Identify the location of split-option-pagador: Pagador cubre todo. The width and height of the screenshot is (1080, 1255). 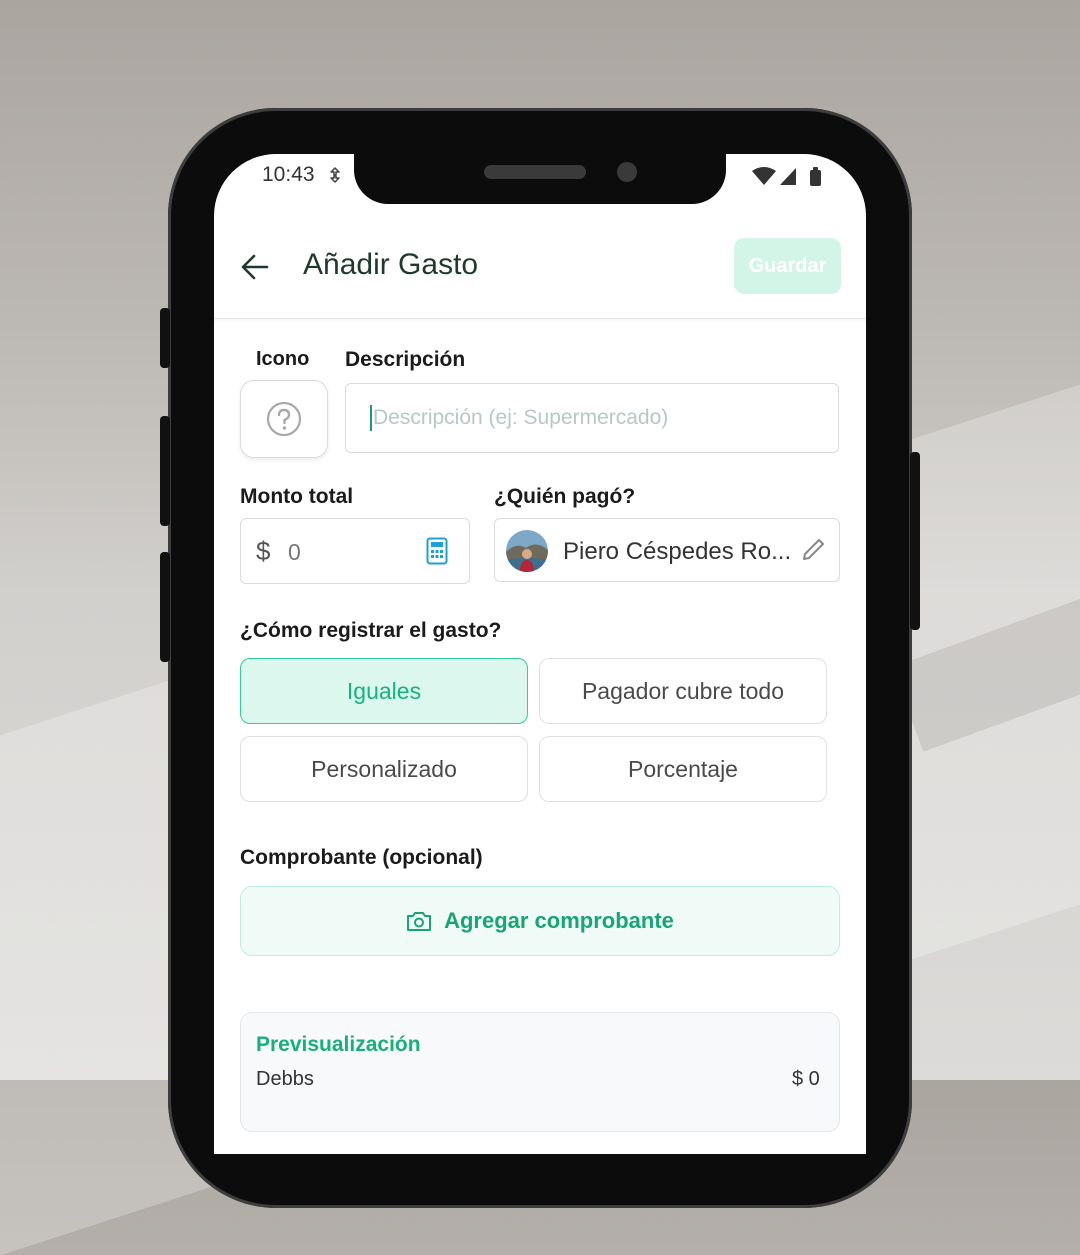
(683, 691).